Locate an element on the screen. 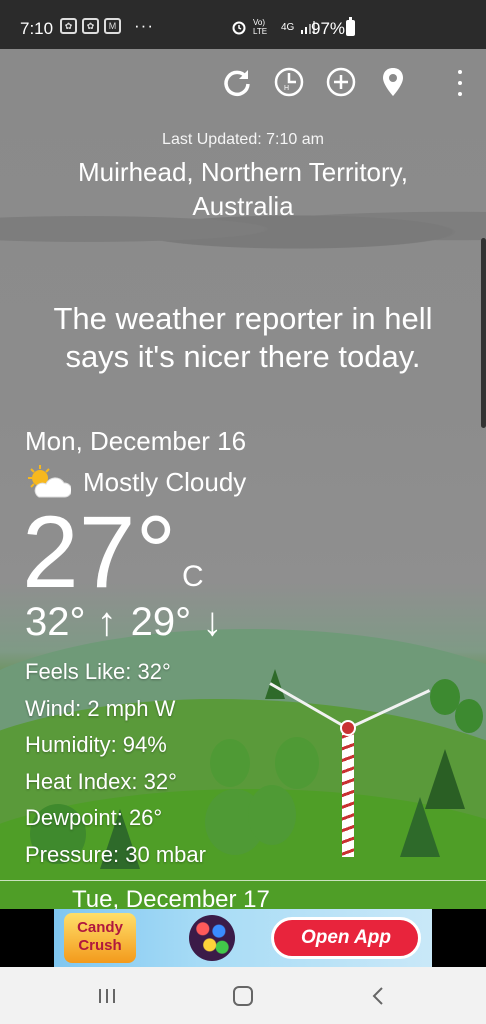 This screenshot has width=486, height=1024. navigation-bar is located at coordinates (243, 995).